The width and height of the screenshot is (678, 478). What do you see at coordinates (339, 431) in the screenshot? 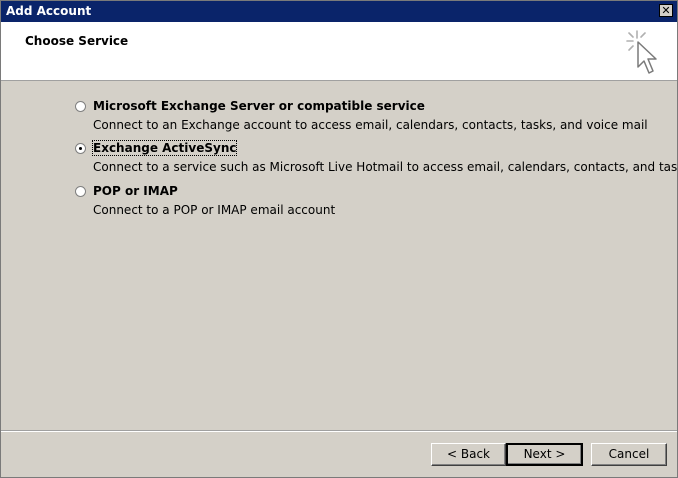
I see `footer-divider` at bounding box center [339, 431].